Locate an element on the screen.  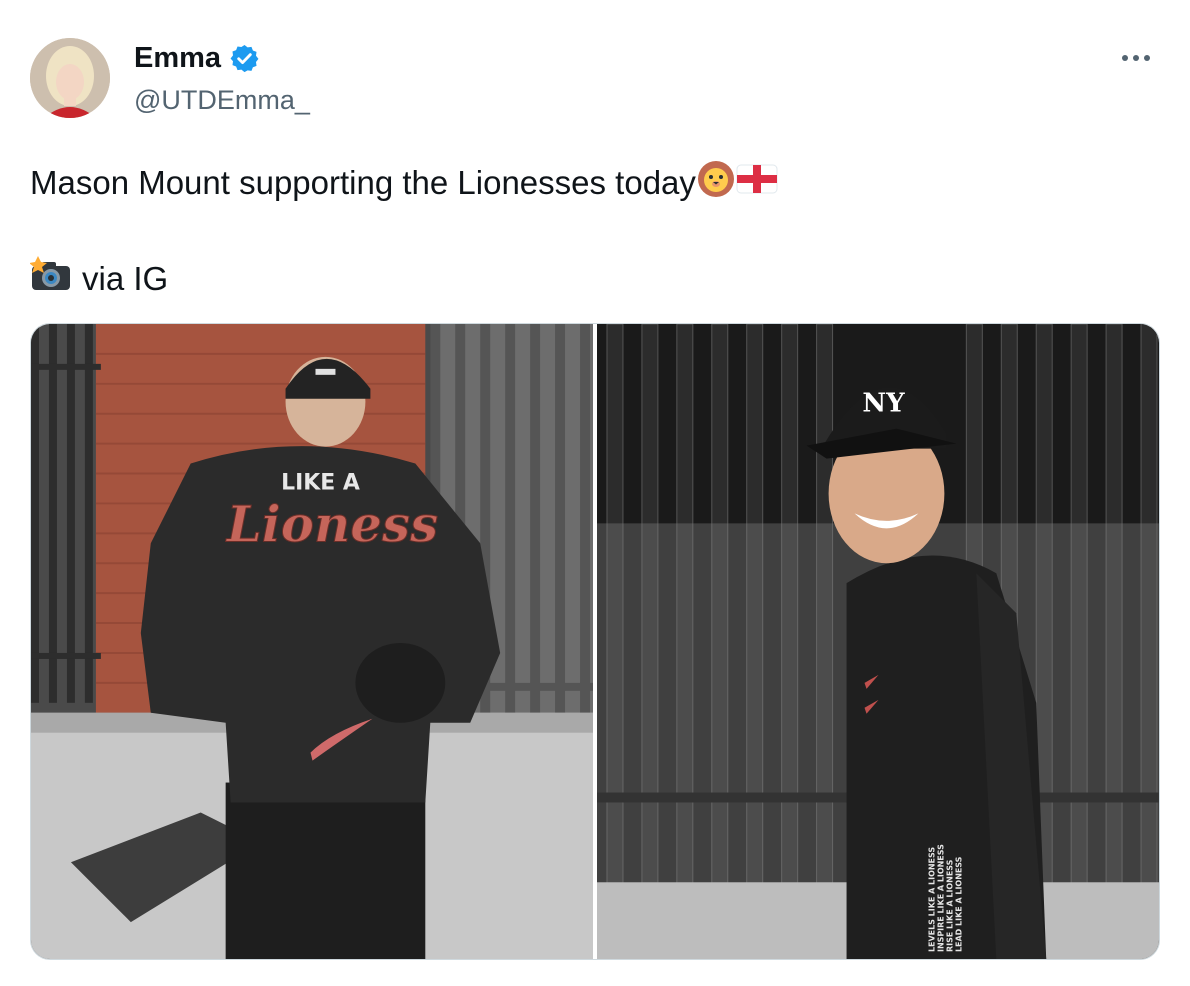
author-display-name: Emma is located at coordinates (177, 58).